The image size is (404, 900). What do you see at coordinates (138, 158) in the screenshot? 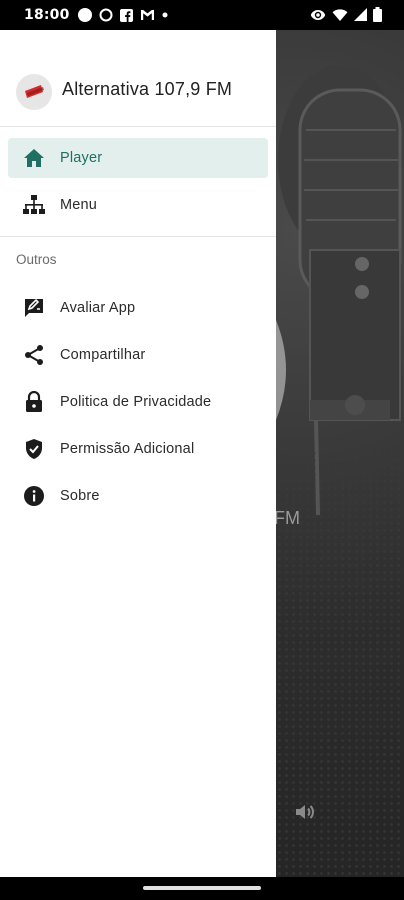
I see `drawer-item-player: Player` at bounding box center [138, 158].